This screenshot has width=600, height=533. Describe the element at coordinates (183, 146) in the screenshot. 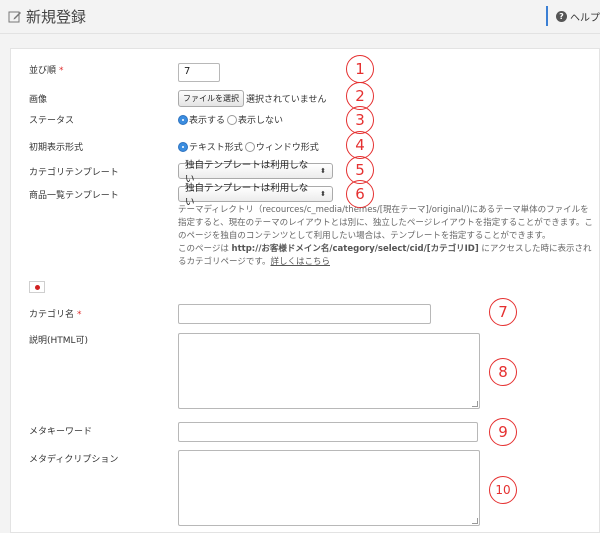

I see `display-radio-text` at that location.